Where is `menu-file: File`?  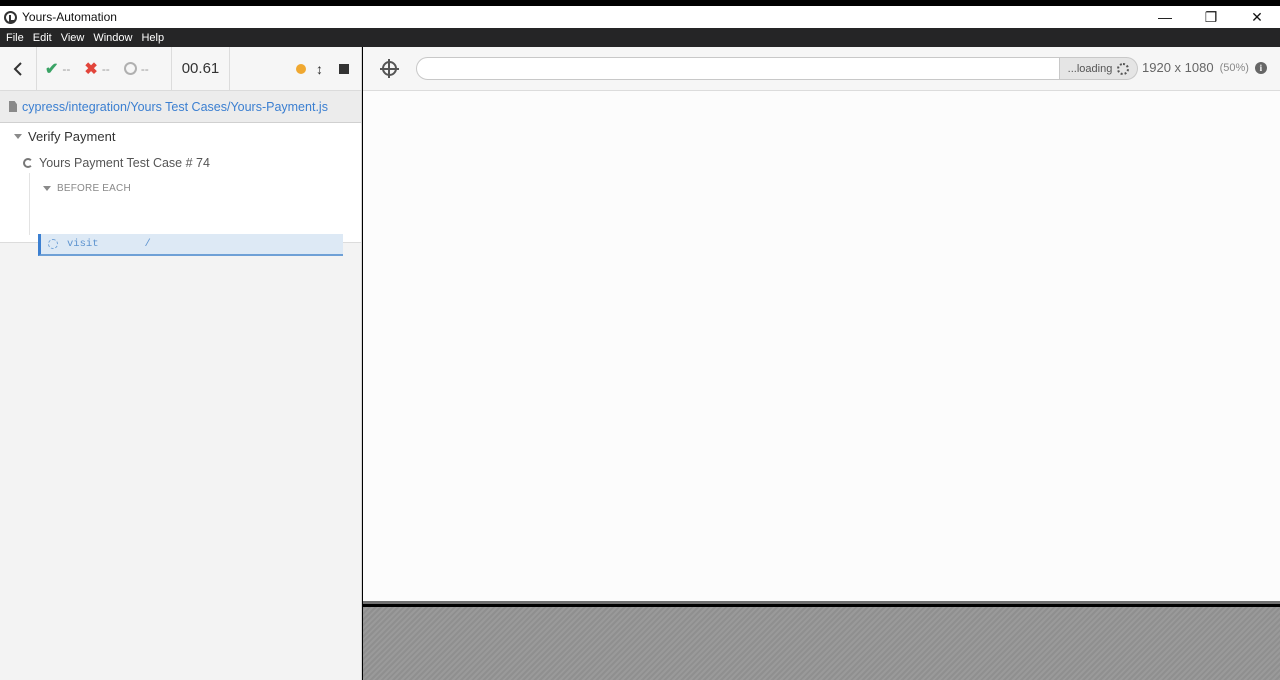
menu-file: File is located at coordinates (15, 38).